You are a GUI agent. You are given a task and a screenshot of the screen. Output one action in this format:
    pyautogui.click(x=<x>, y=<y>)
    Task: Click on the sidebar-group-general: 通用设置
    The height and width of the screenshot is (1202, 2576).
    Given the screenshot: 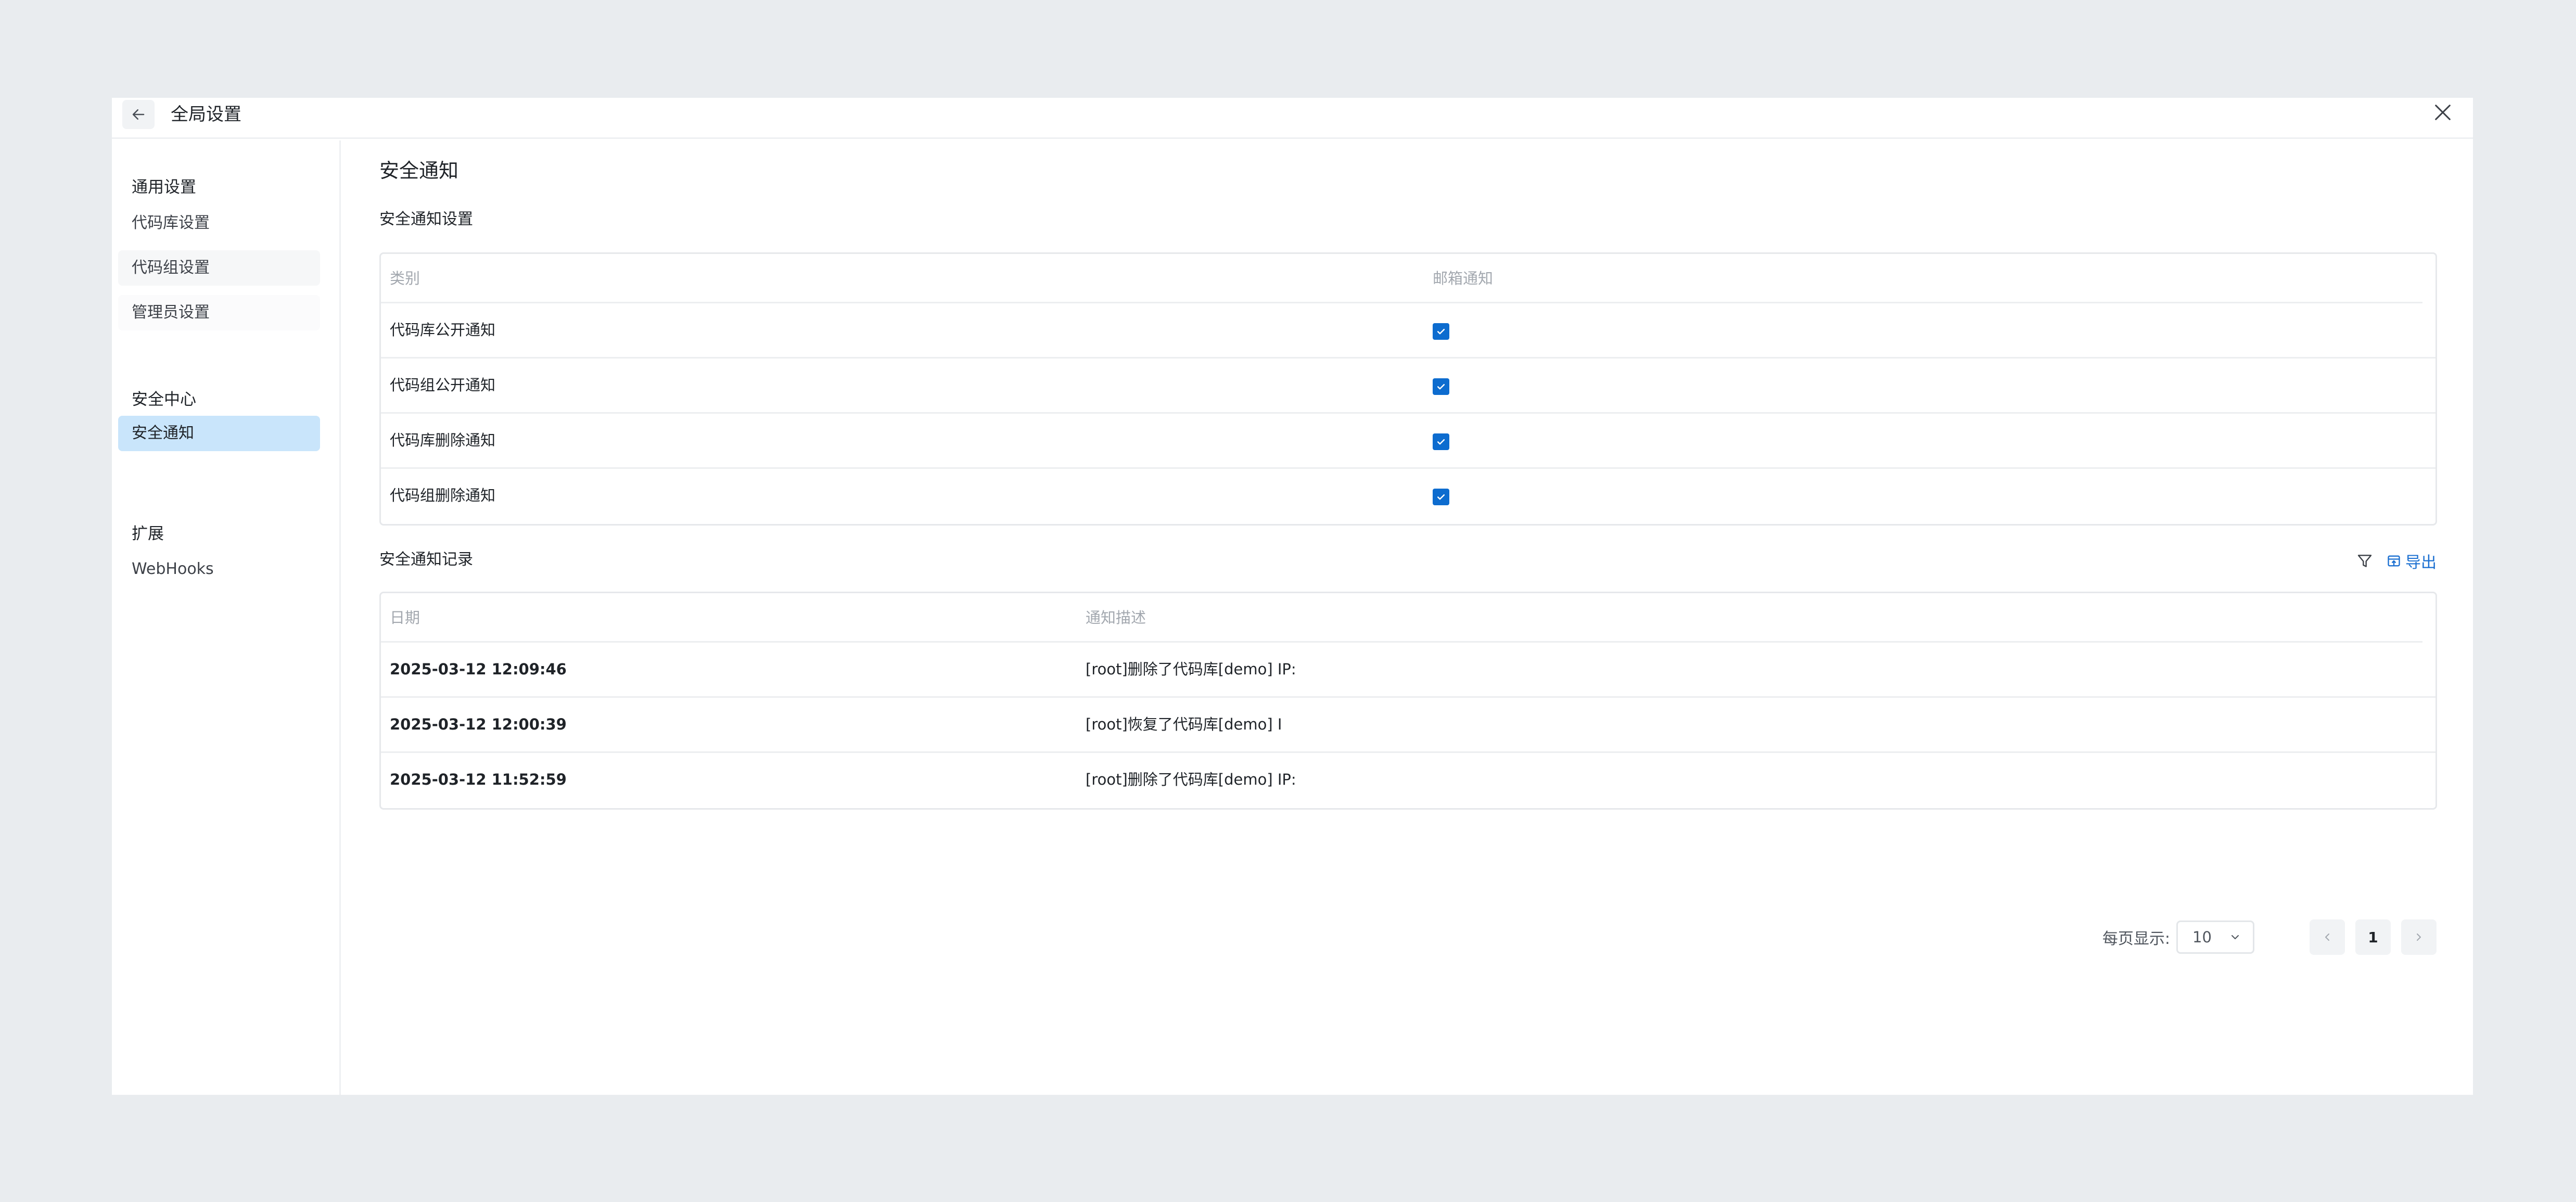 What is the action you would take?
    pyautogui.click(x=164, y=187)
    